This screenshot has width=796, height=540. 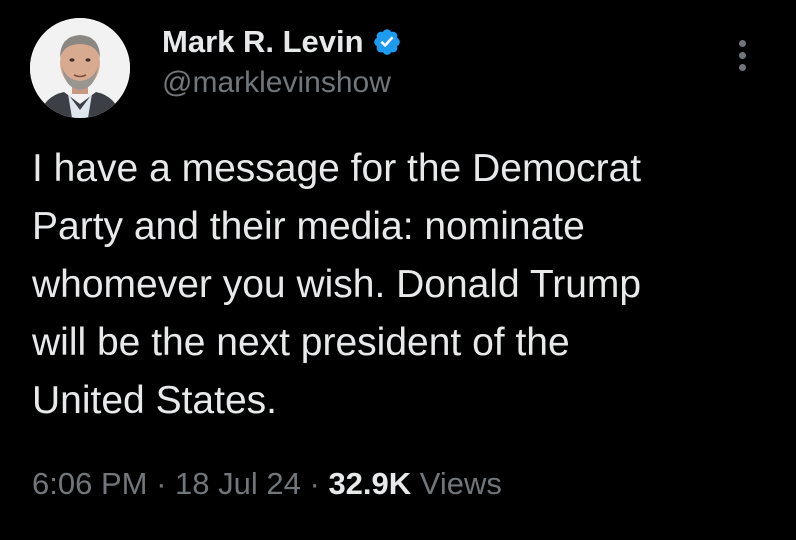 What do you see at coordinates (460, 483) in the screenshot?
I see `views-label: Views` at bounding box center [460, 483].